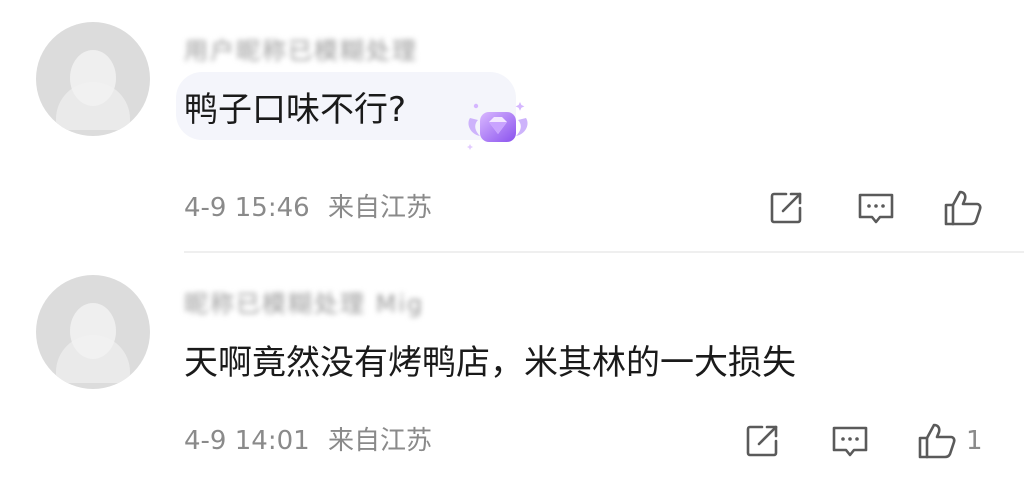 The width and height of the screenshot is (1024, 477). I want to click on username: 昵称已模糊处理 Mig, so click(304, 304).